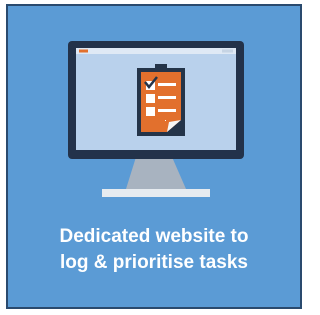  Describe the element at coordinates (156, 193) in the screenshot. I see `monitor-stand-base` at that location.